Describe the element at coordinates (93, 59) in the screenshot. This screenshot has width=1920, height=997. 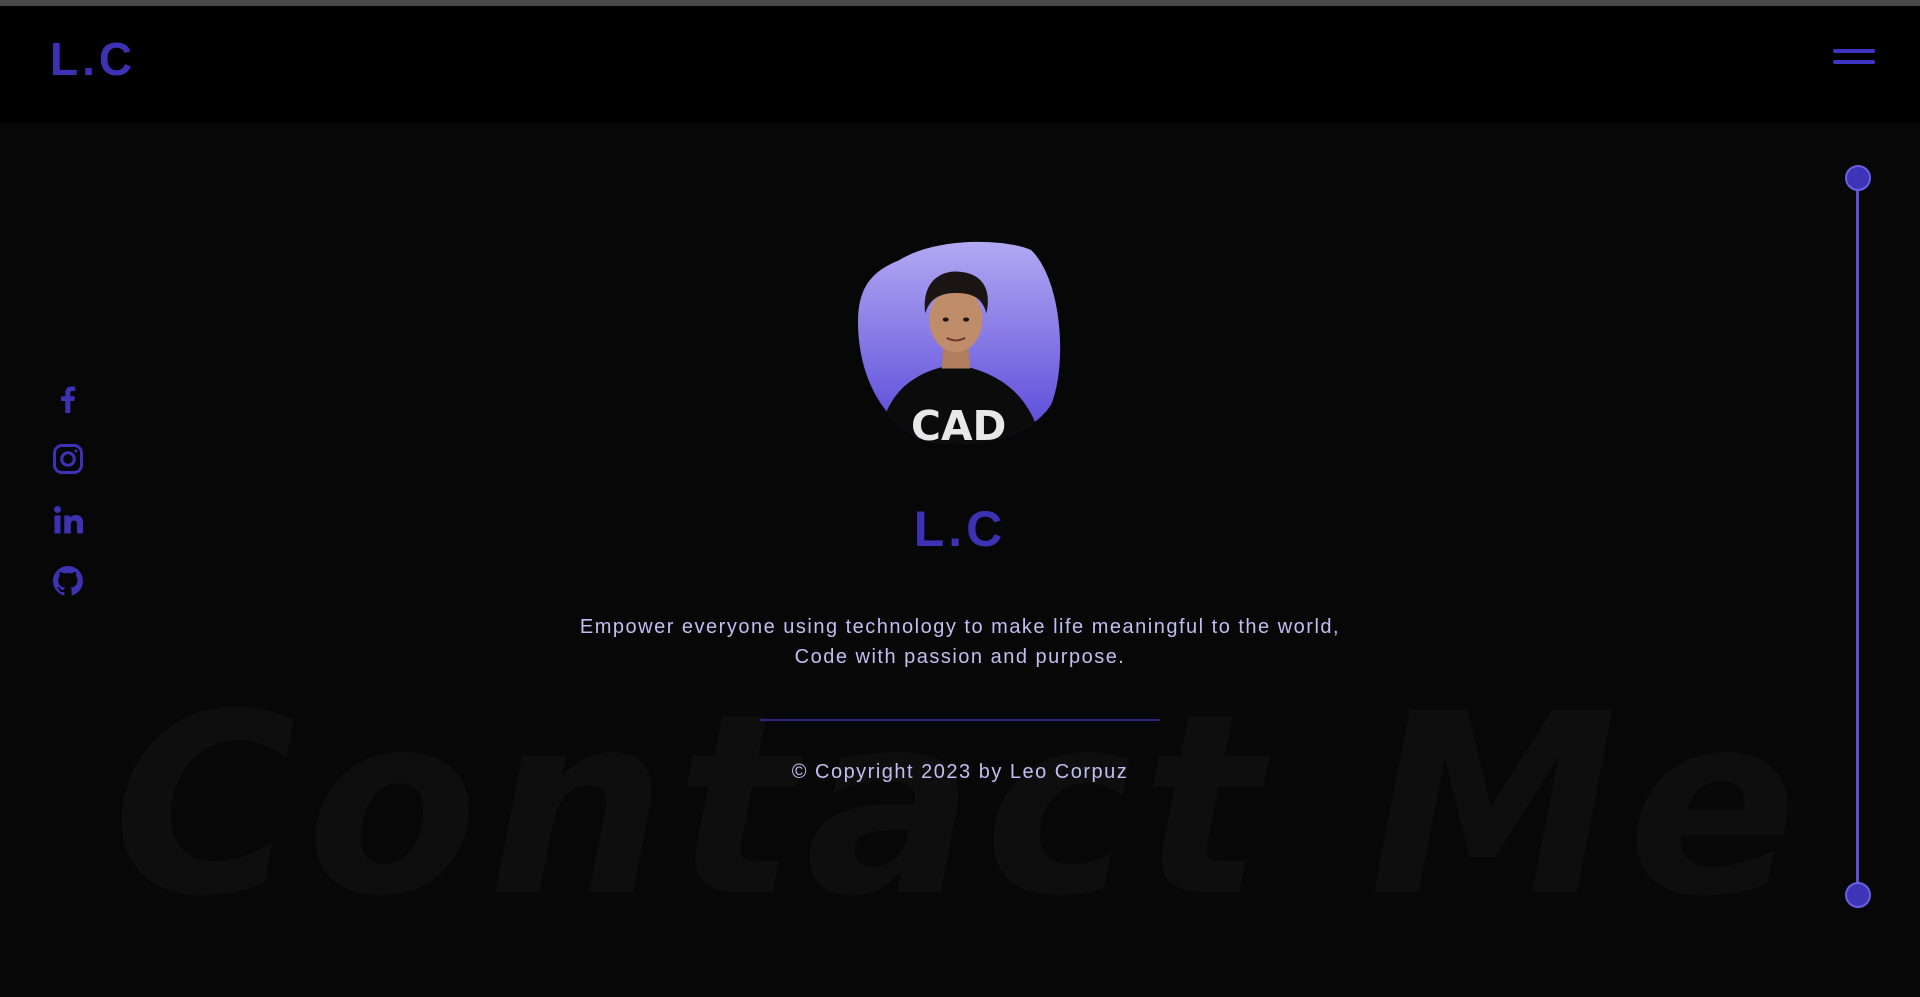
I see `site-logo: L.C` at that location.